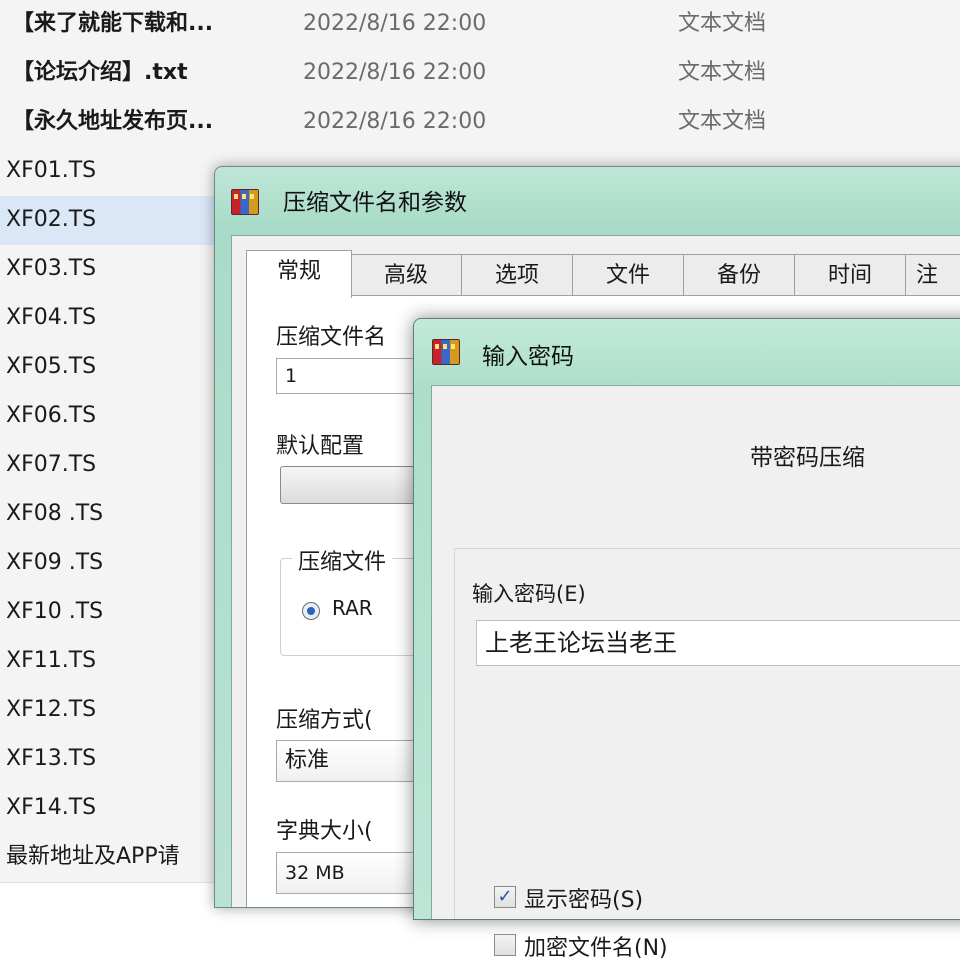 The width and height of the screenshot is (960, 962). Describe the element at coordinates (406, 275) in the screenshot. I see `tab-advanced: 高级` at that location.